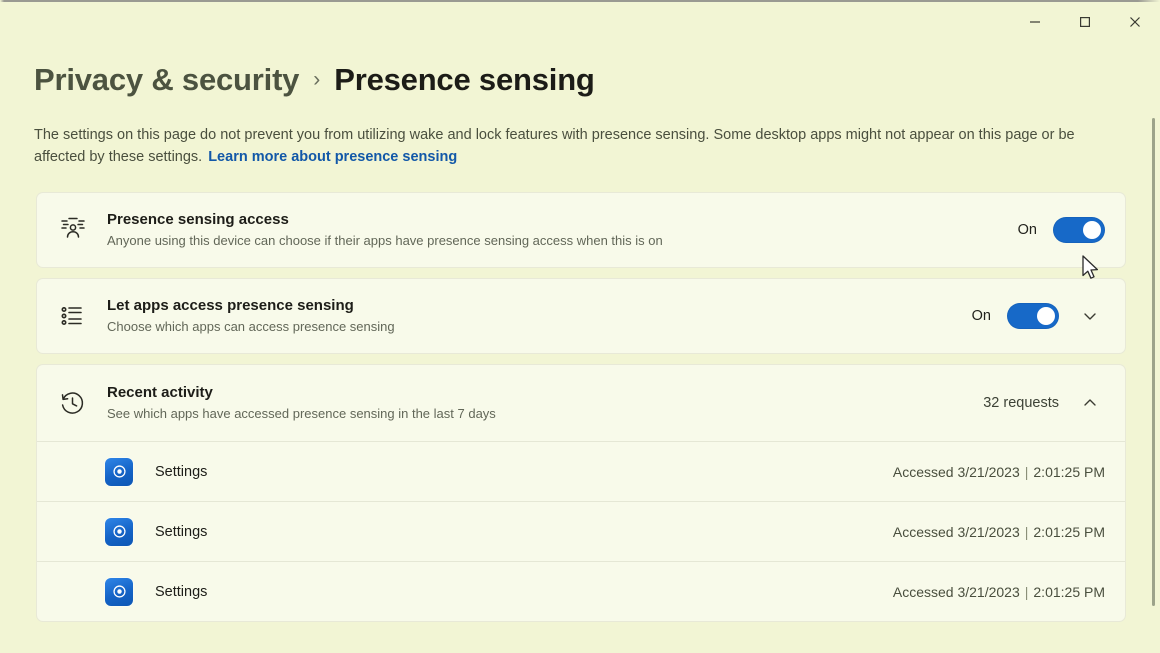 The width and height of the screenshot is (1160, 653). Describe the element at coordinates (1079, 230) in the screenshot. I see `presence-sensing-access-toggle` at that location.